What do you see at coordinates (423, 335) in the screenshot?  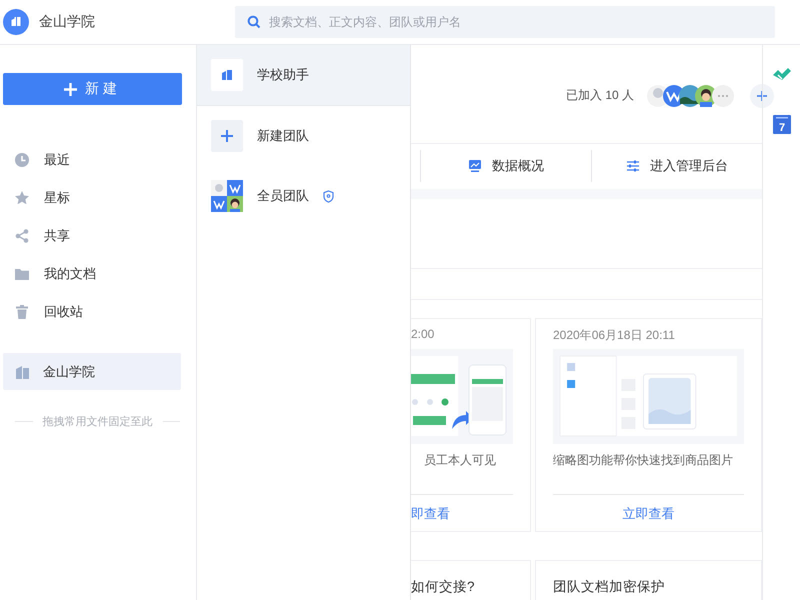 I see `card-date: 2:00` at bounding box center [423, 335].